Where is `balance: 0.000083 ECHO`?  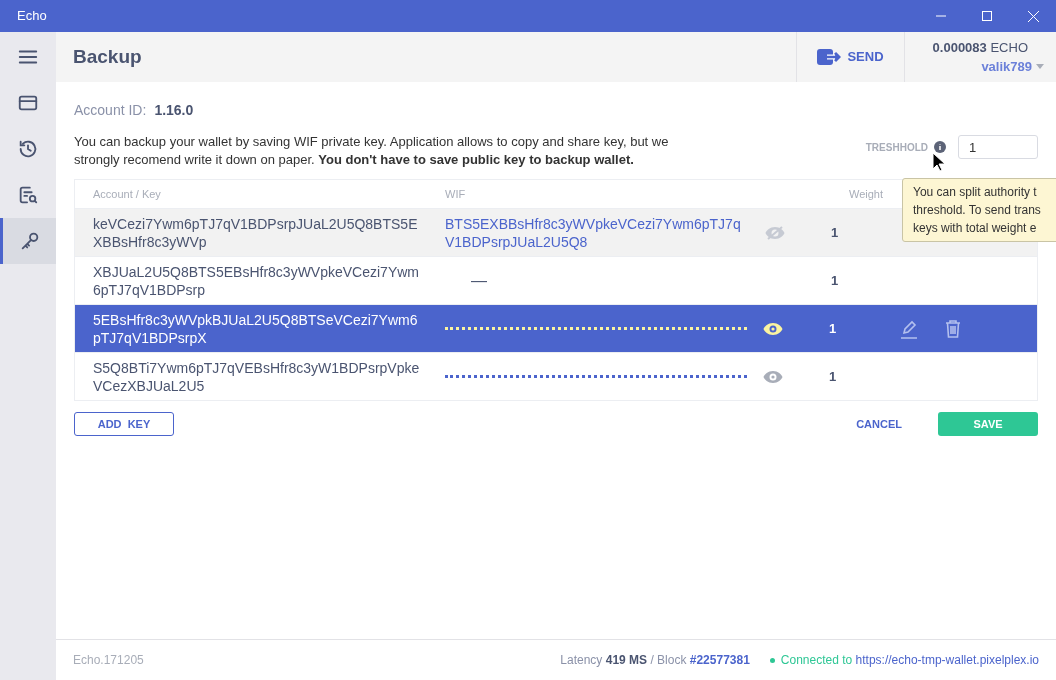
balance: 0.000083 ECHO is located at coordinates (980, 47).